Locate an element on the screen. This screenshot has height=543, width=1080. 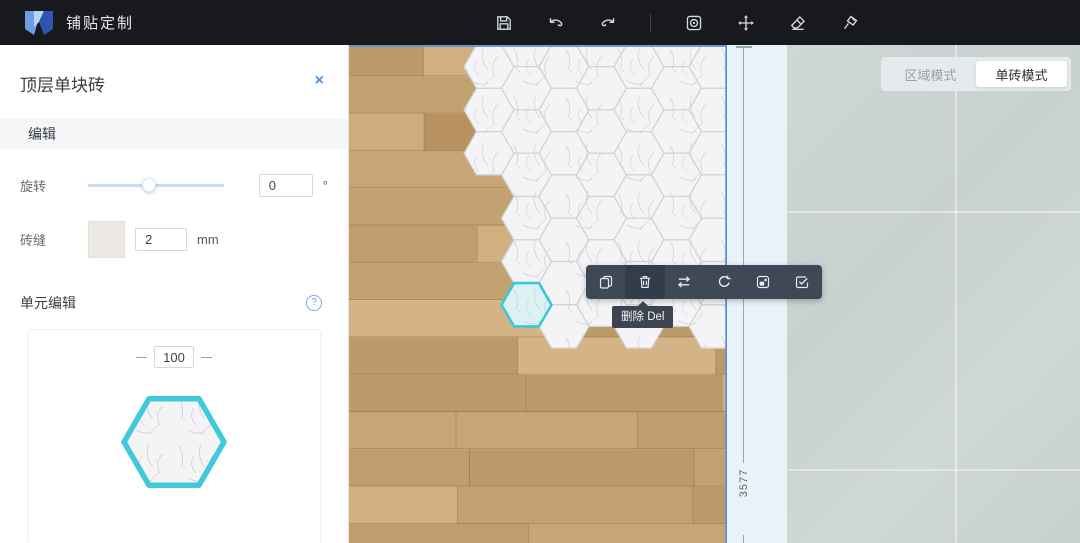
rotate-slider-handle is located at coordinates (149, 185).